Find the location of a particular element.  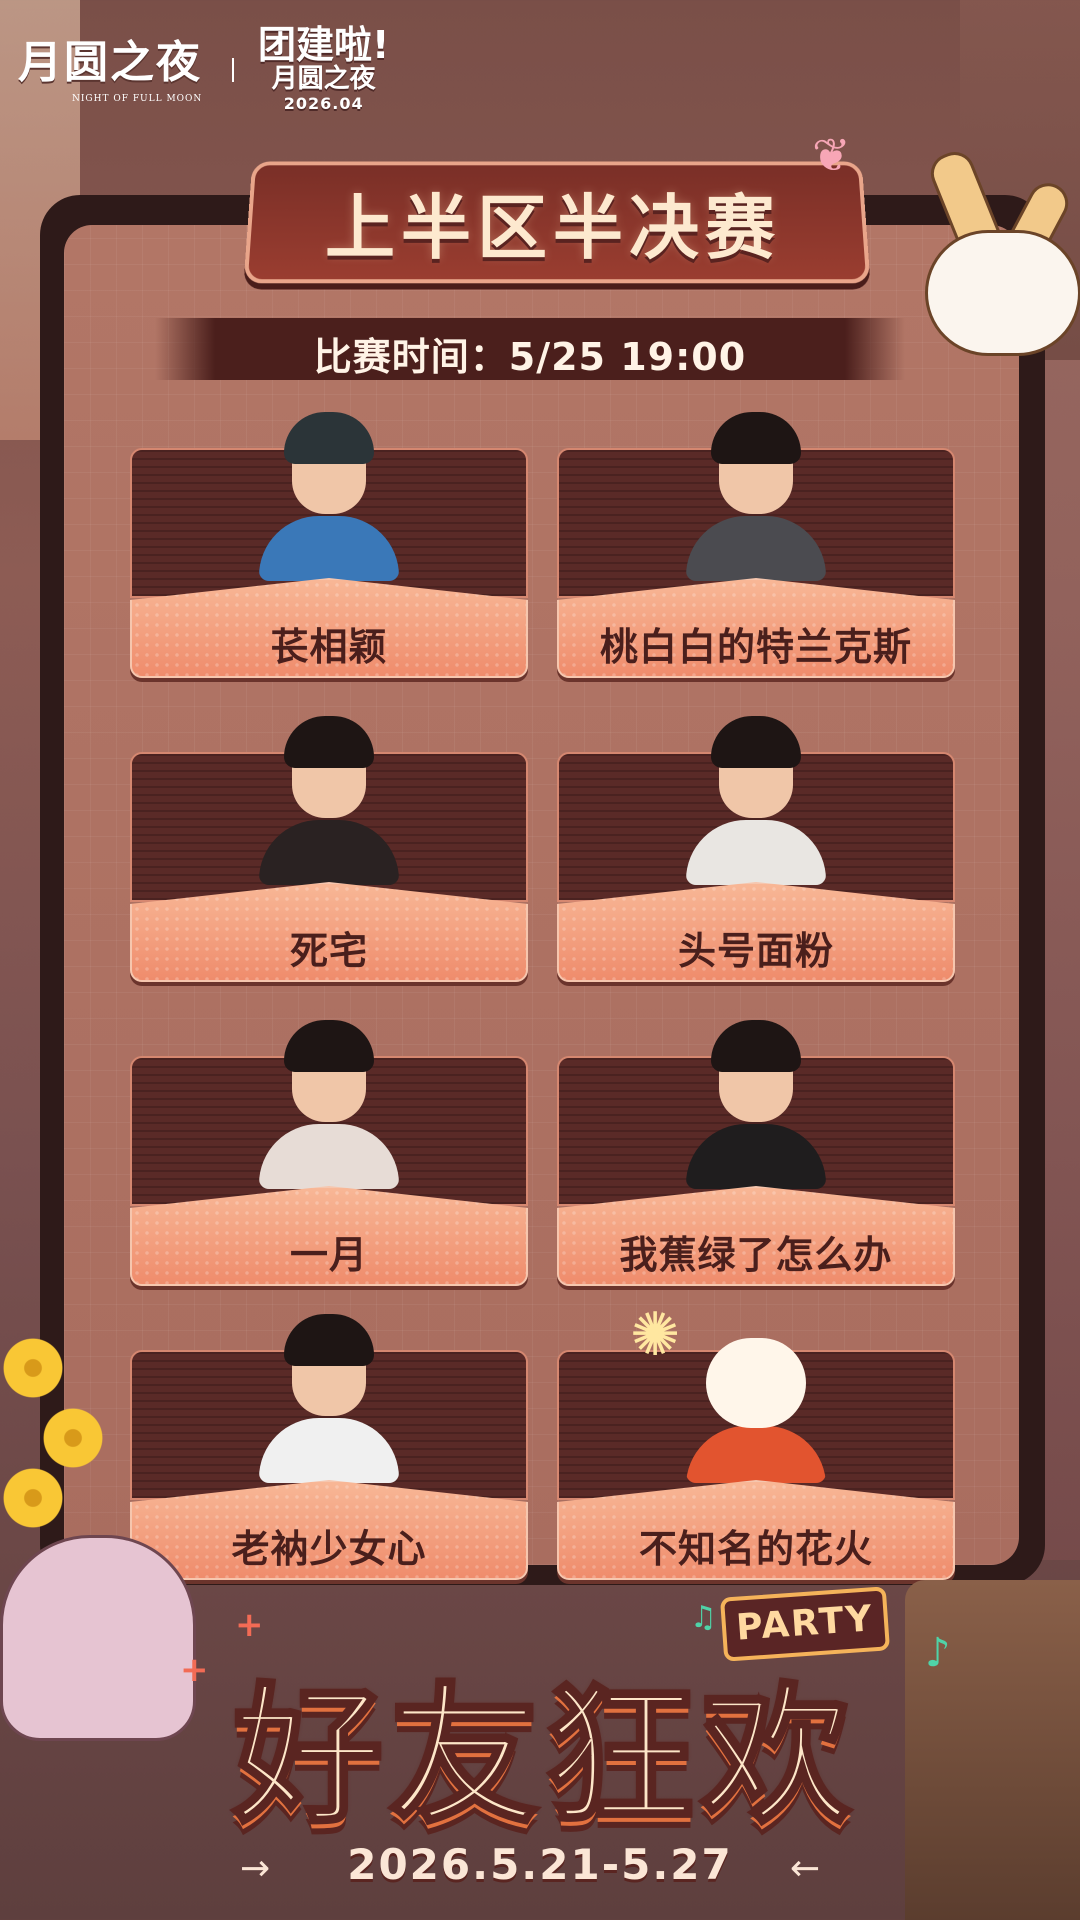

player-card: 一月 is located at coordinates (329, 1153).